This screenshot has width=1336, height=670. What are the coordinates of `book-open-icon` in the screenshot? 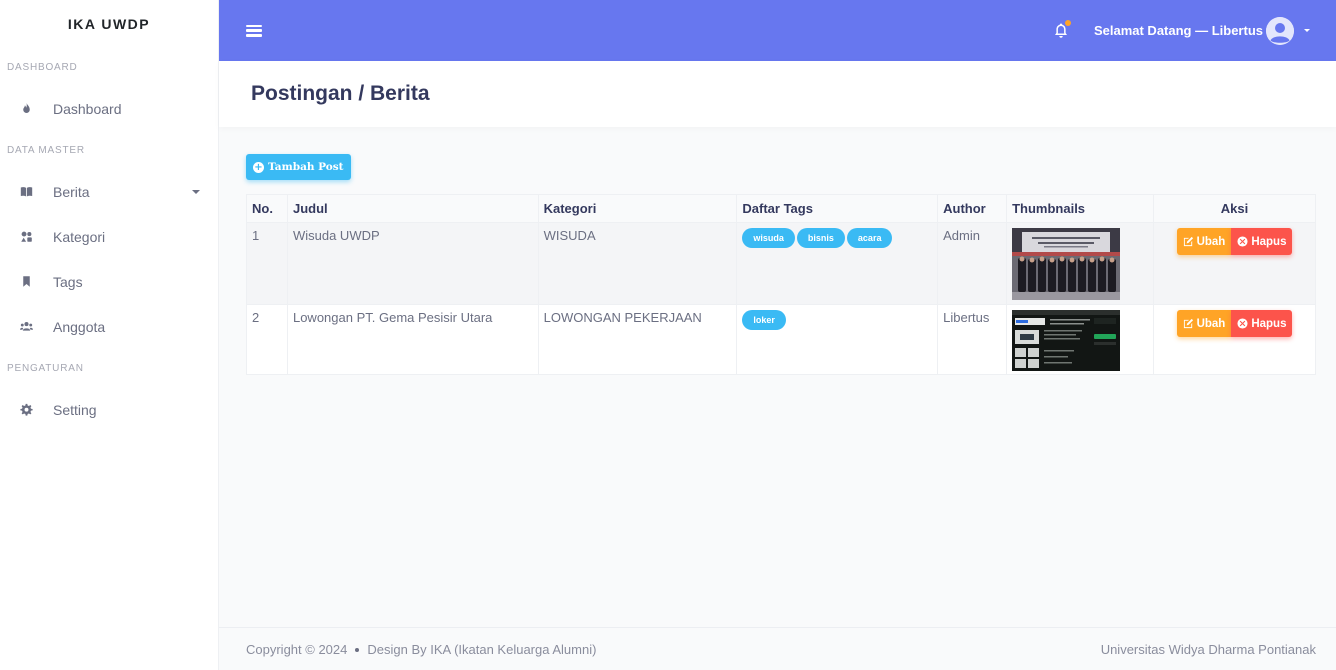 It's located at (26, 192).